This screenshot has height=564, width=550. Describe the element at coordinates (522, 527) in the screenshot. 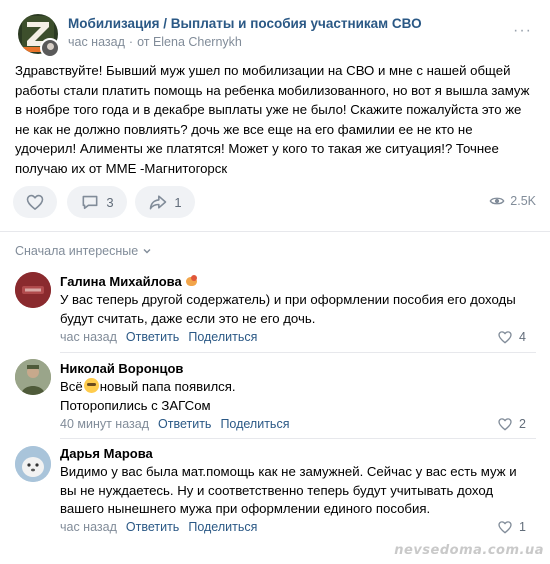

I see `comment-like-count: 1` at that location.